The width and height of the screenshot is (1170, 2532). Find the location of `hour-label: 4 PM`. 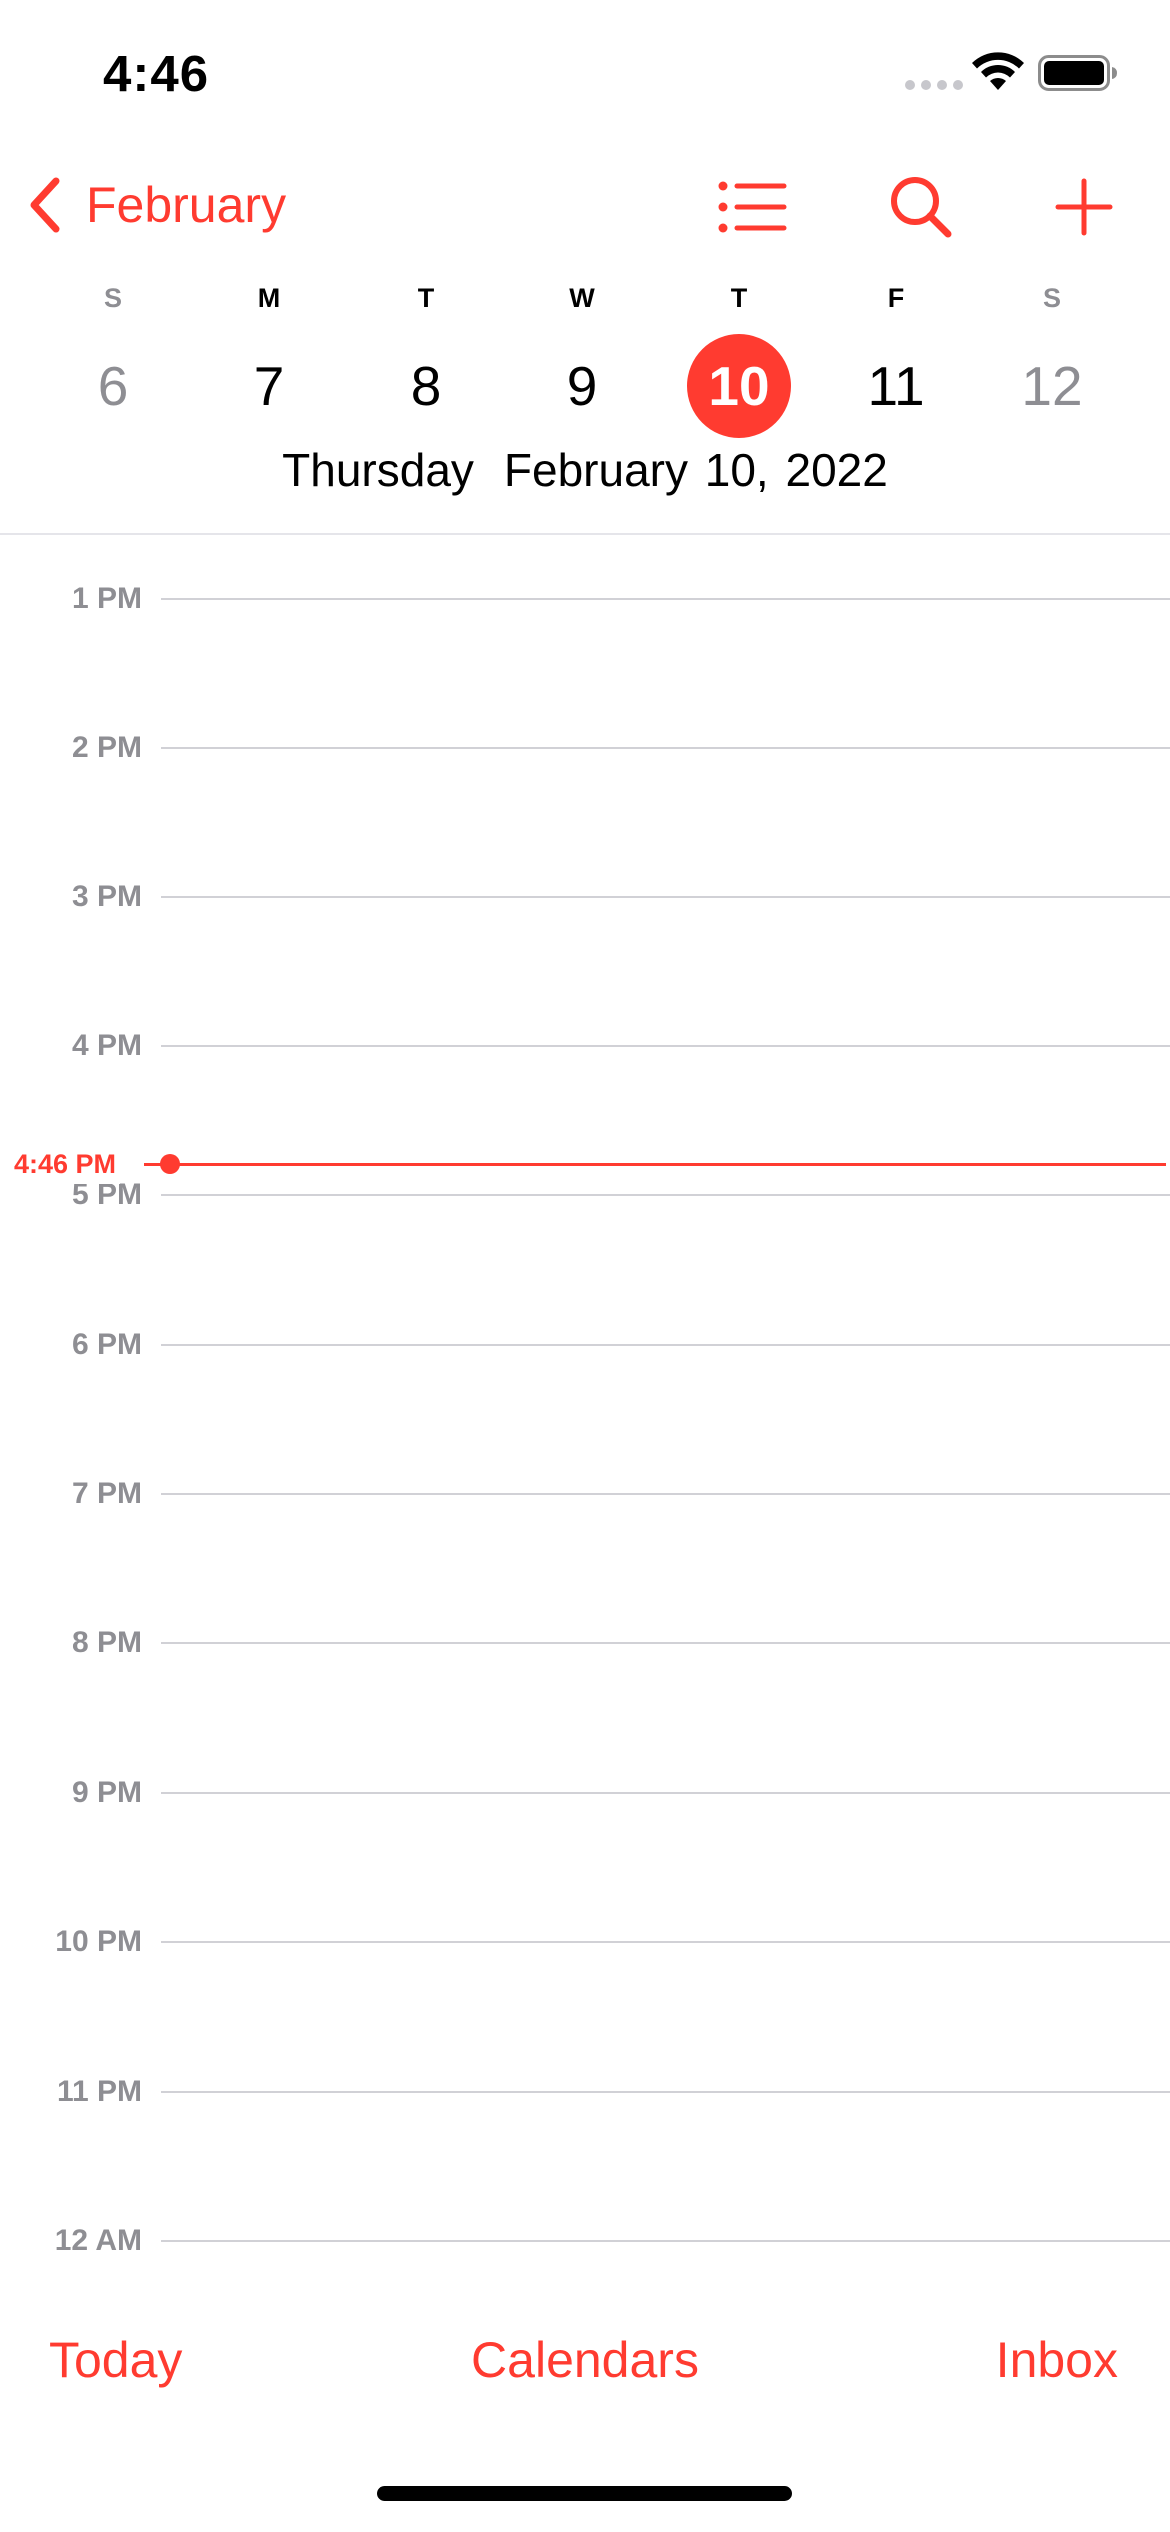

hour-label: 4 PM is located at coordinates (106, 1045).